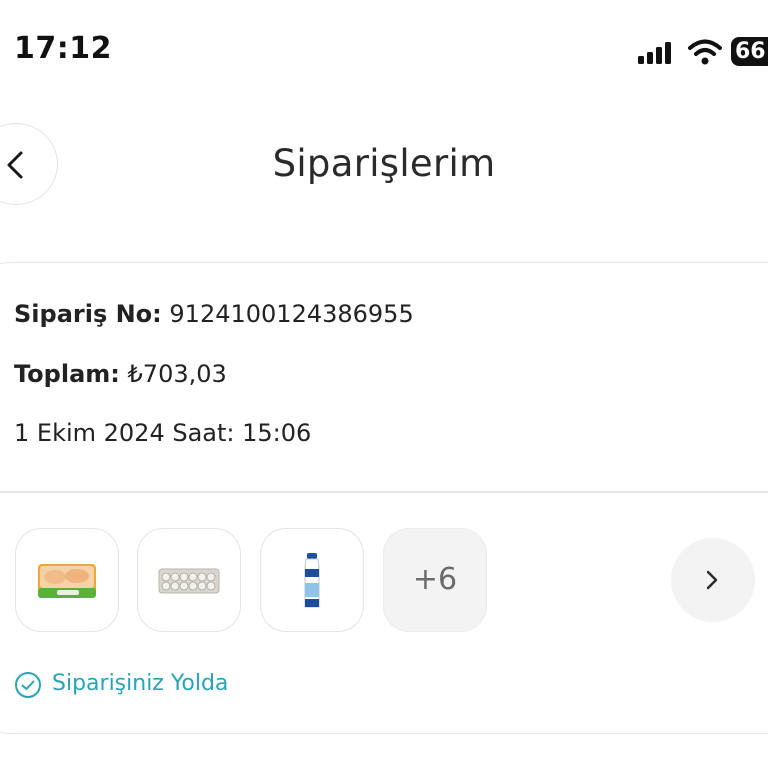 The height and width of the screenshot is (768, 768). I want to click on order-number-label: Sipariş No:, so click(88, 314).